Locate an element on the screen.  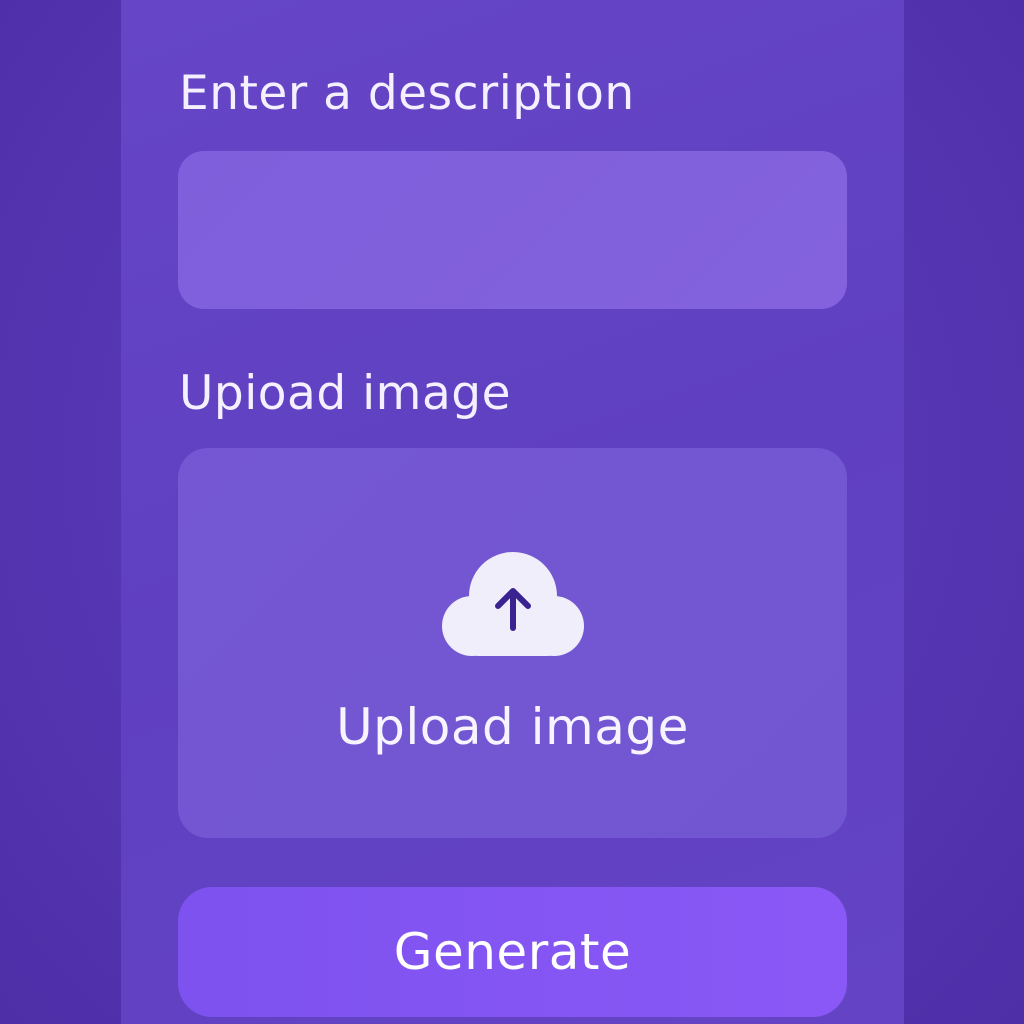
upload-image-label: Upioad image is located at coordinates (345, 393).